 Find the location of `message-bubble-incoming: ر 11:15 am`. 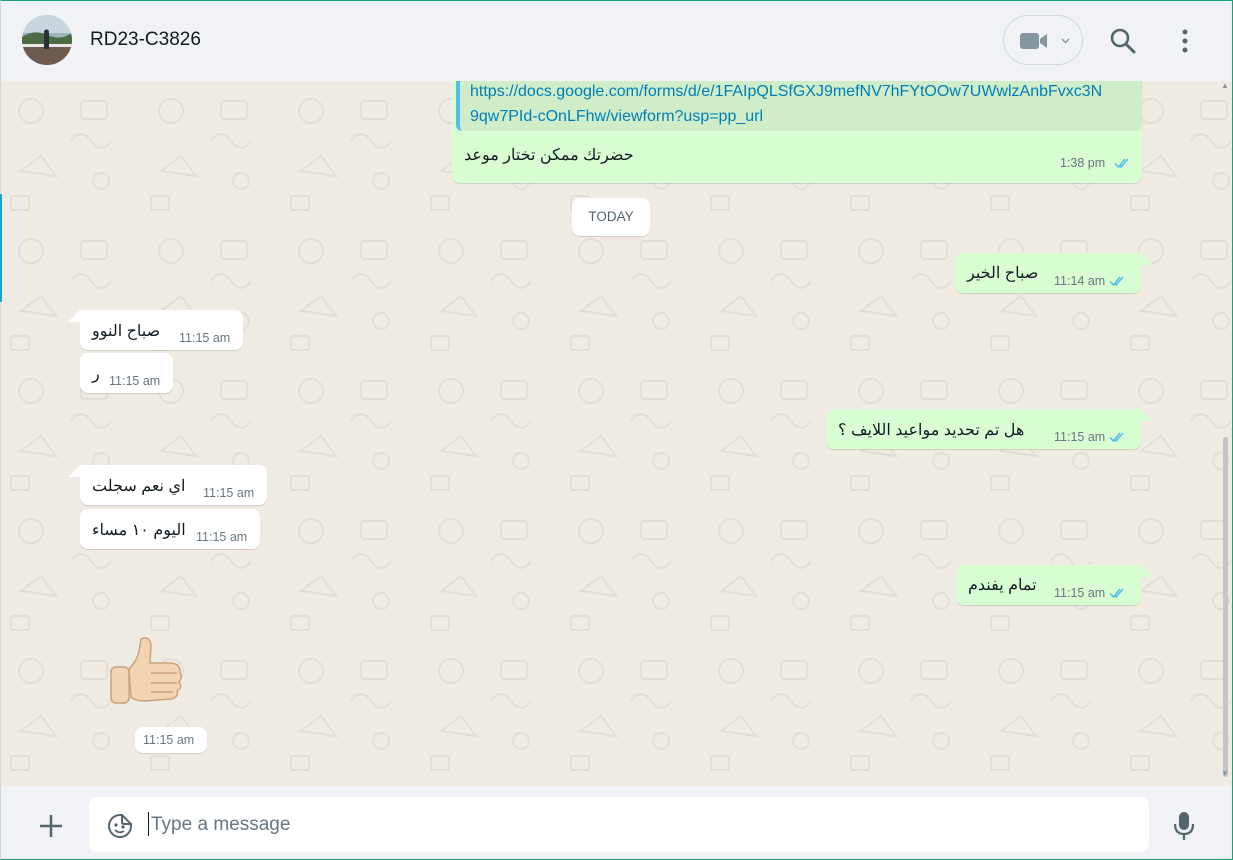

message-bubble-incoming: ر 11:15 am is located at coordinates (126, 373).